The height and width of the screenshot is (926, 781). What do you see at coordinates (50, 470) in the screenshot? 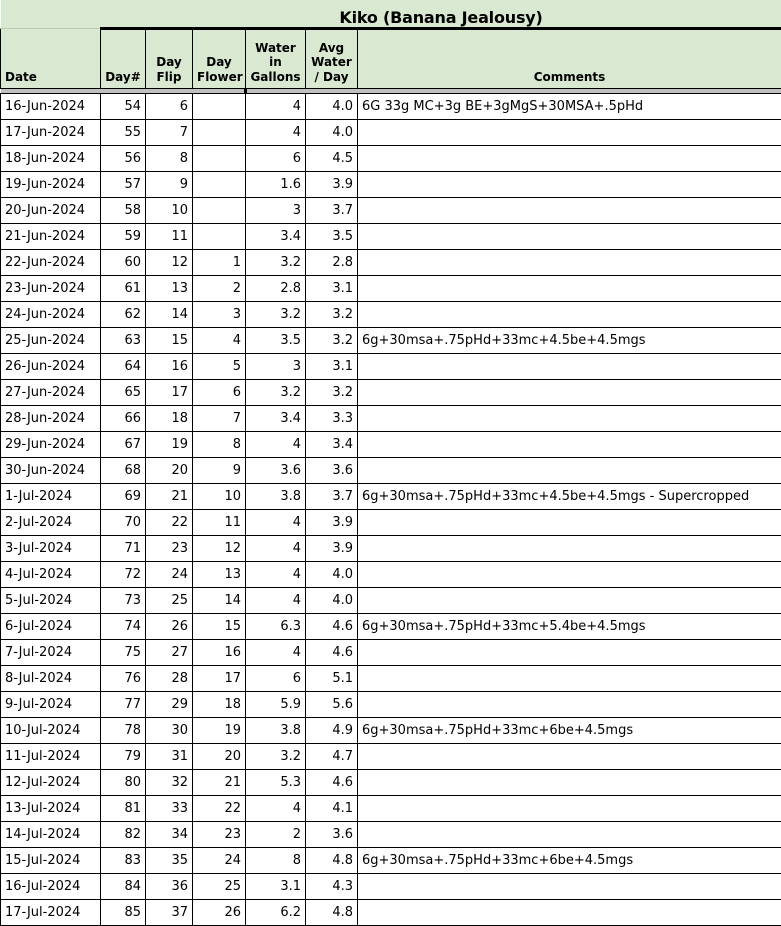
I see `cell-date: 30-Jun-2024` at bounding box center [50, 470].